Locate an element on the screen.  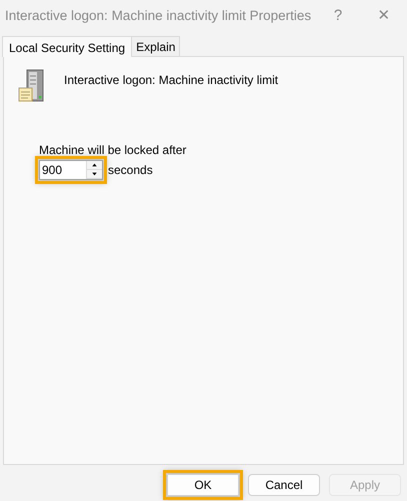
policy-name: Interactive logon: Machine inactivity limit is located at coordinates (171, 80).